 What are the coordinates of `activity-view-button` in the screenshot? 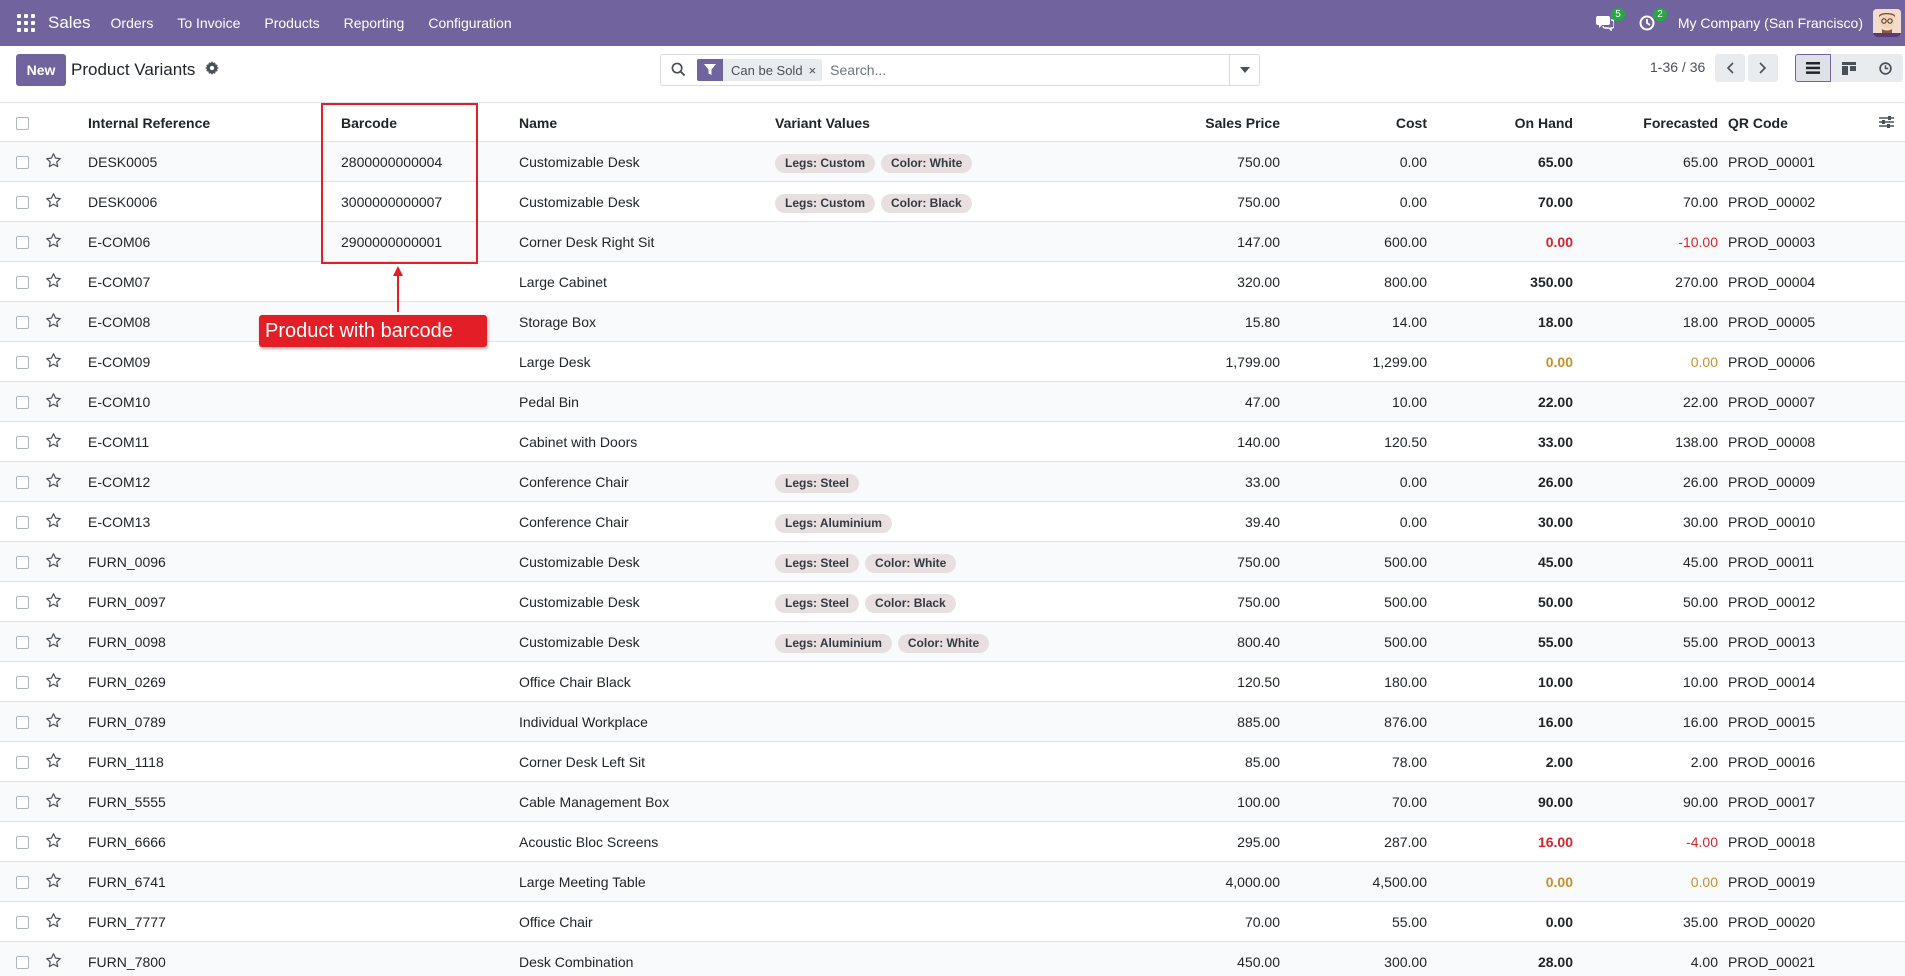 It's located at (1885, 68).